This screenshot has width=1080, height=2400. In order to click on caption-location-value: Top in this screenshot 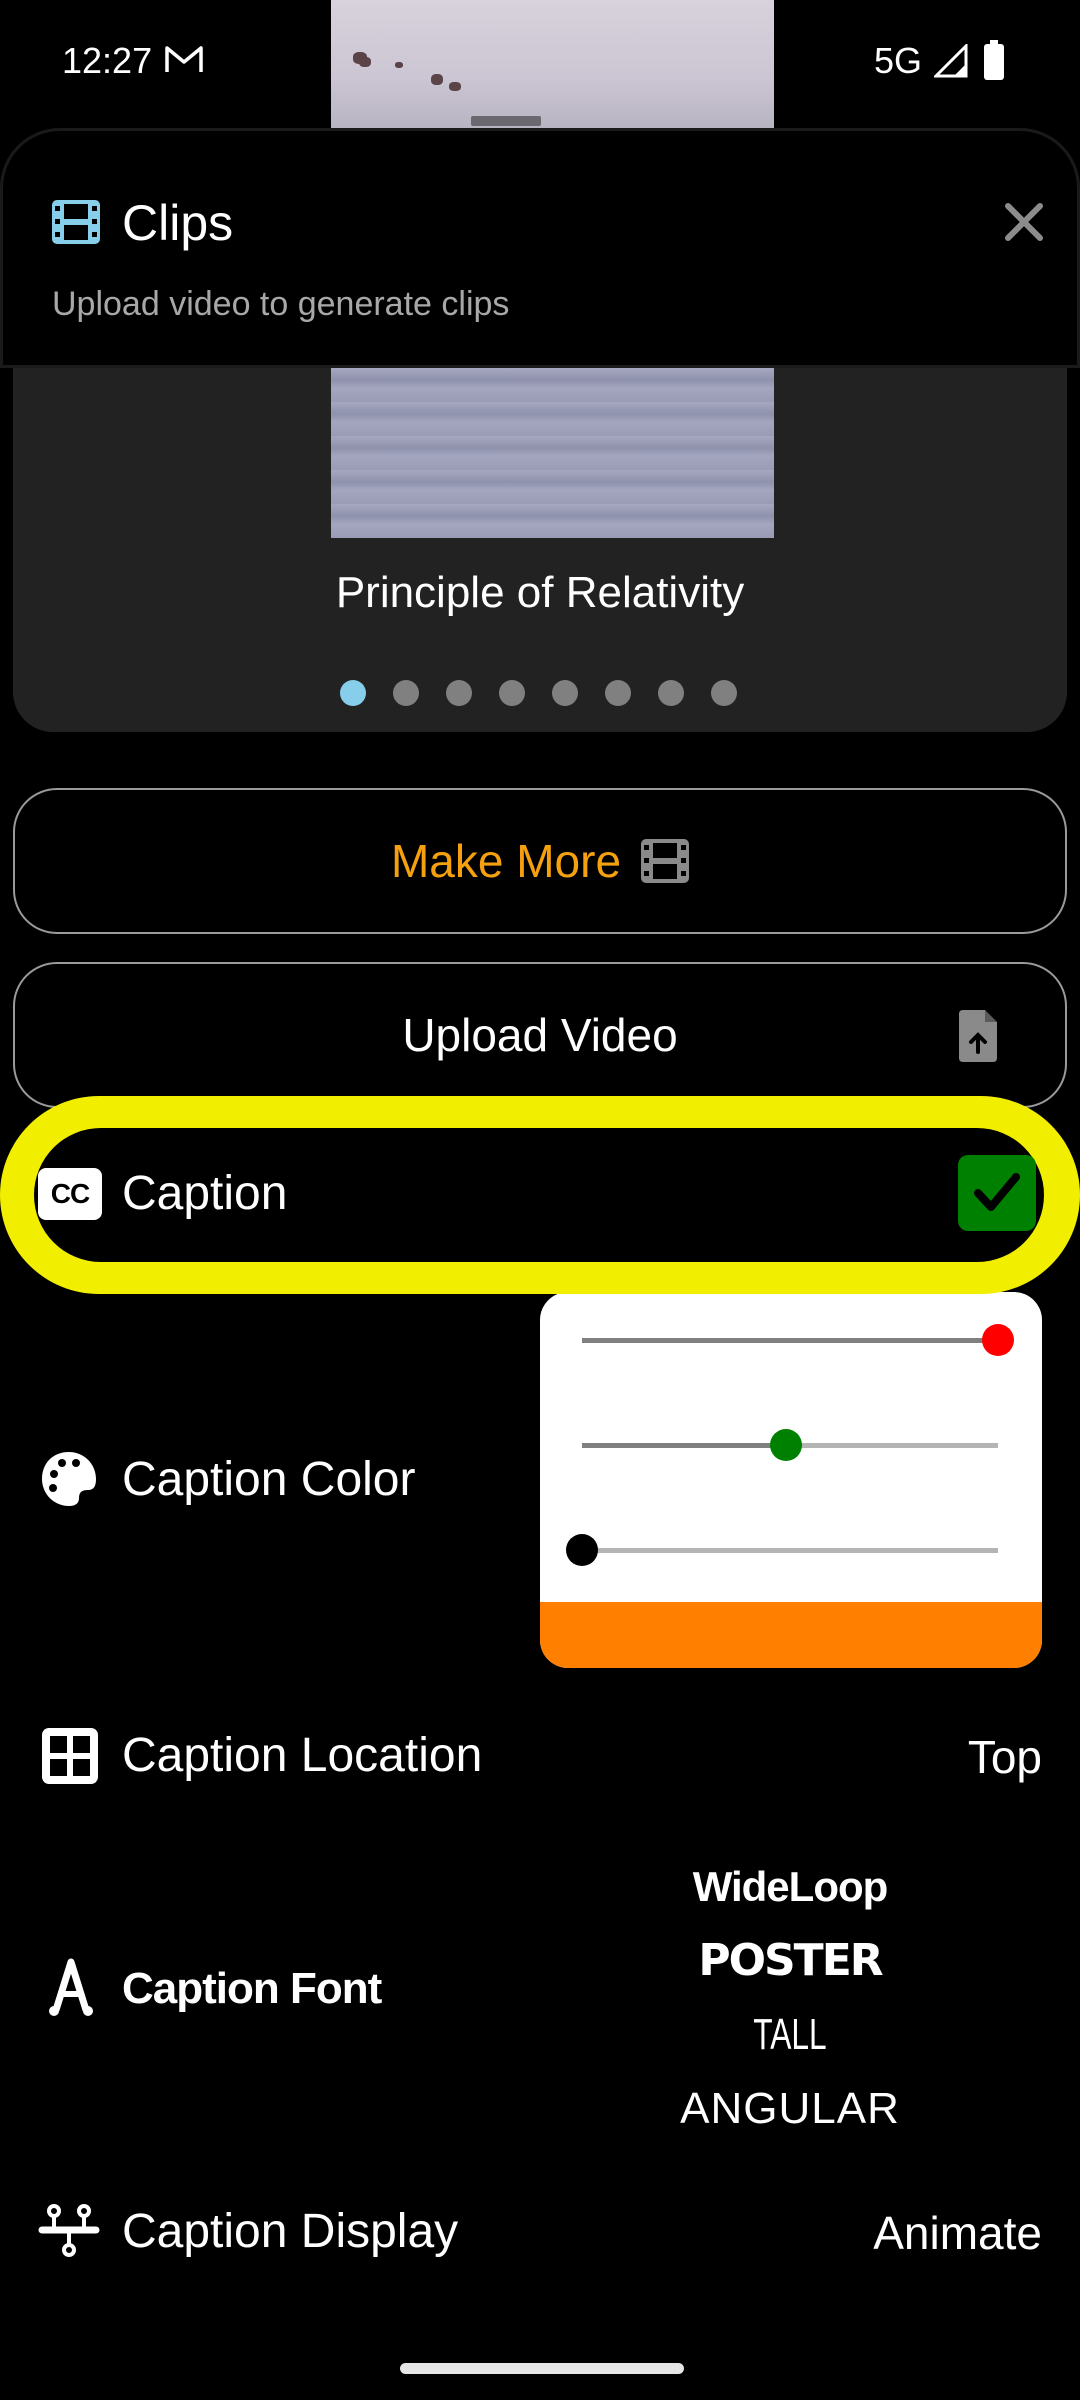, I will do `click(921, 1757)`.